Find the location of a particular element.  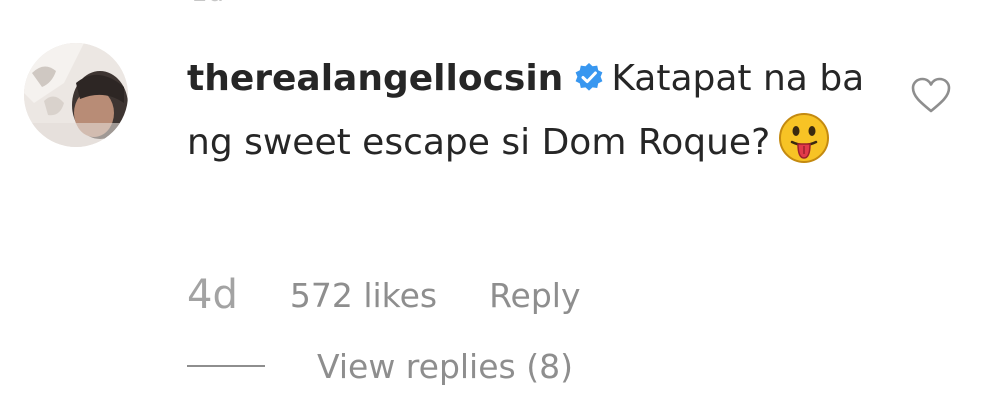

view-replies-button: View replies (8) is located at coordinates (380, 366).